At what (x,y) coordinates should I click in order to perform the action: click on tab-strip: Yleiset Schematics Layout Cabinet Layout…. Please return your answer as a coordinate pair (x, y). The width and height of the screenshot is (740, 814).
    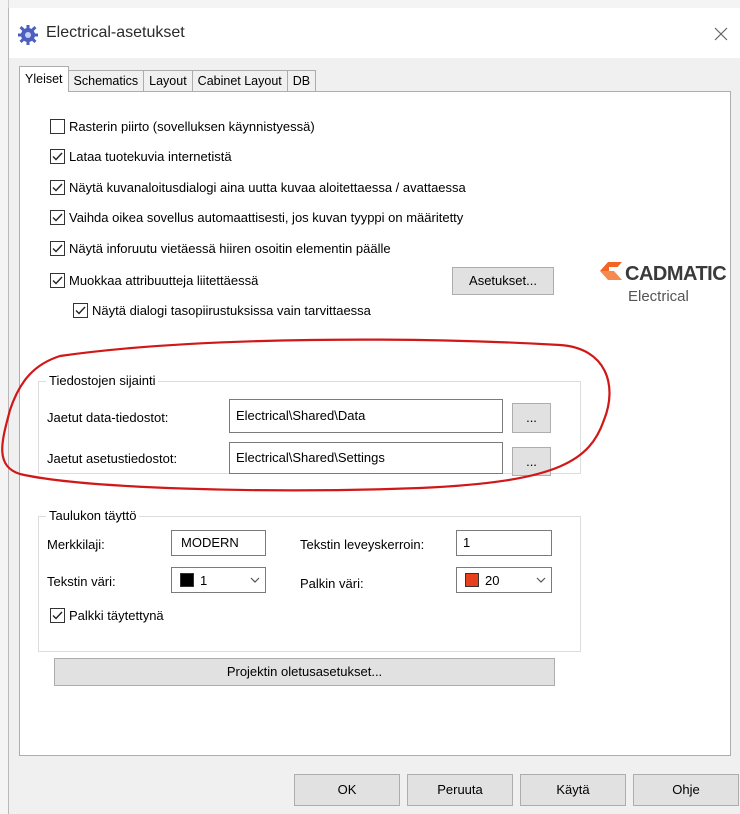
    Looking at the image, I should click on (168, 79).